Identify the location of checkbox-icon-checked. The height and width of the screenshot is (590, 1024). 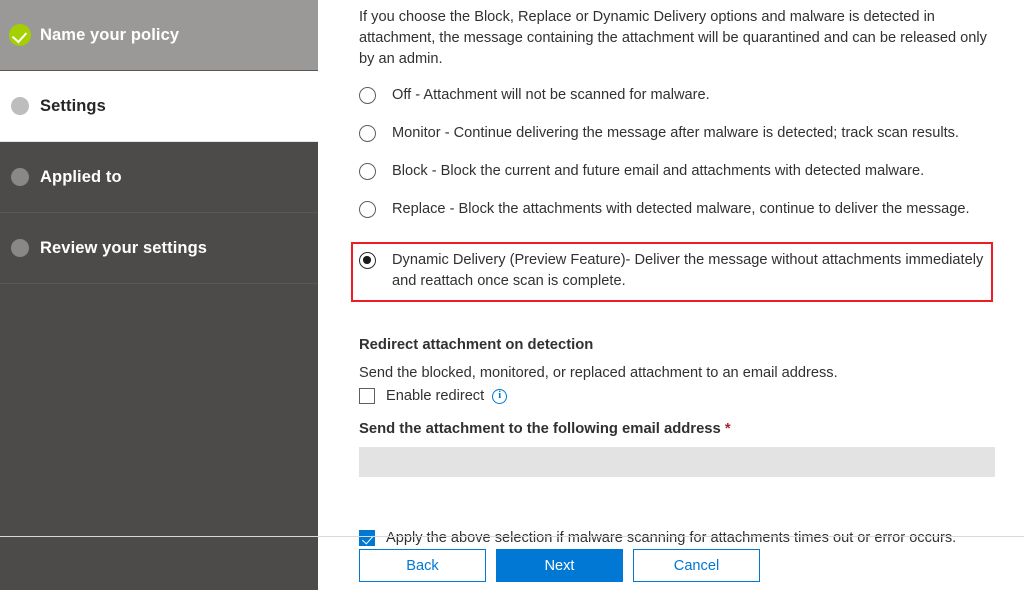
(367, 538).